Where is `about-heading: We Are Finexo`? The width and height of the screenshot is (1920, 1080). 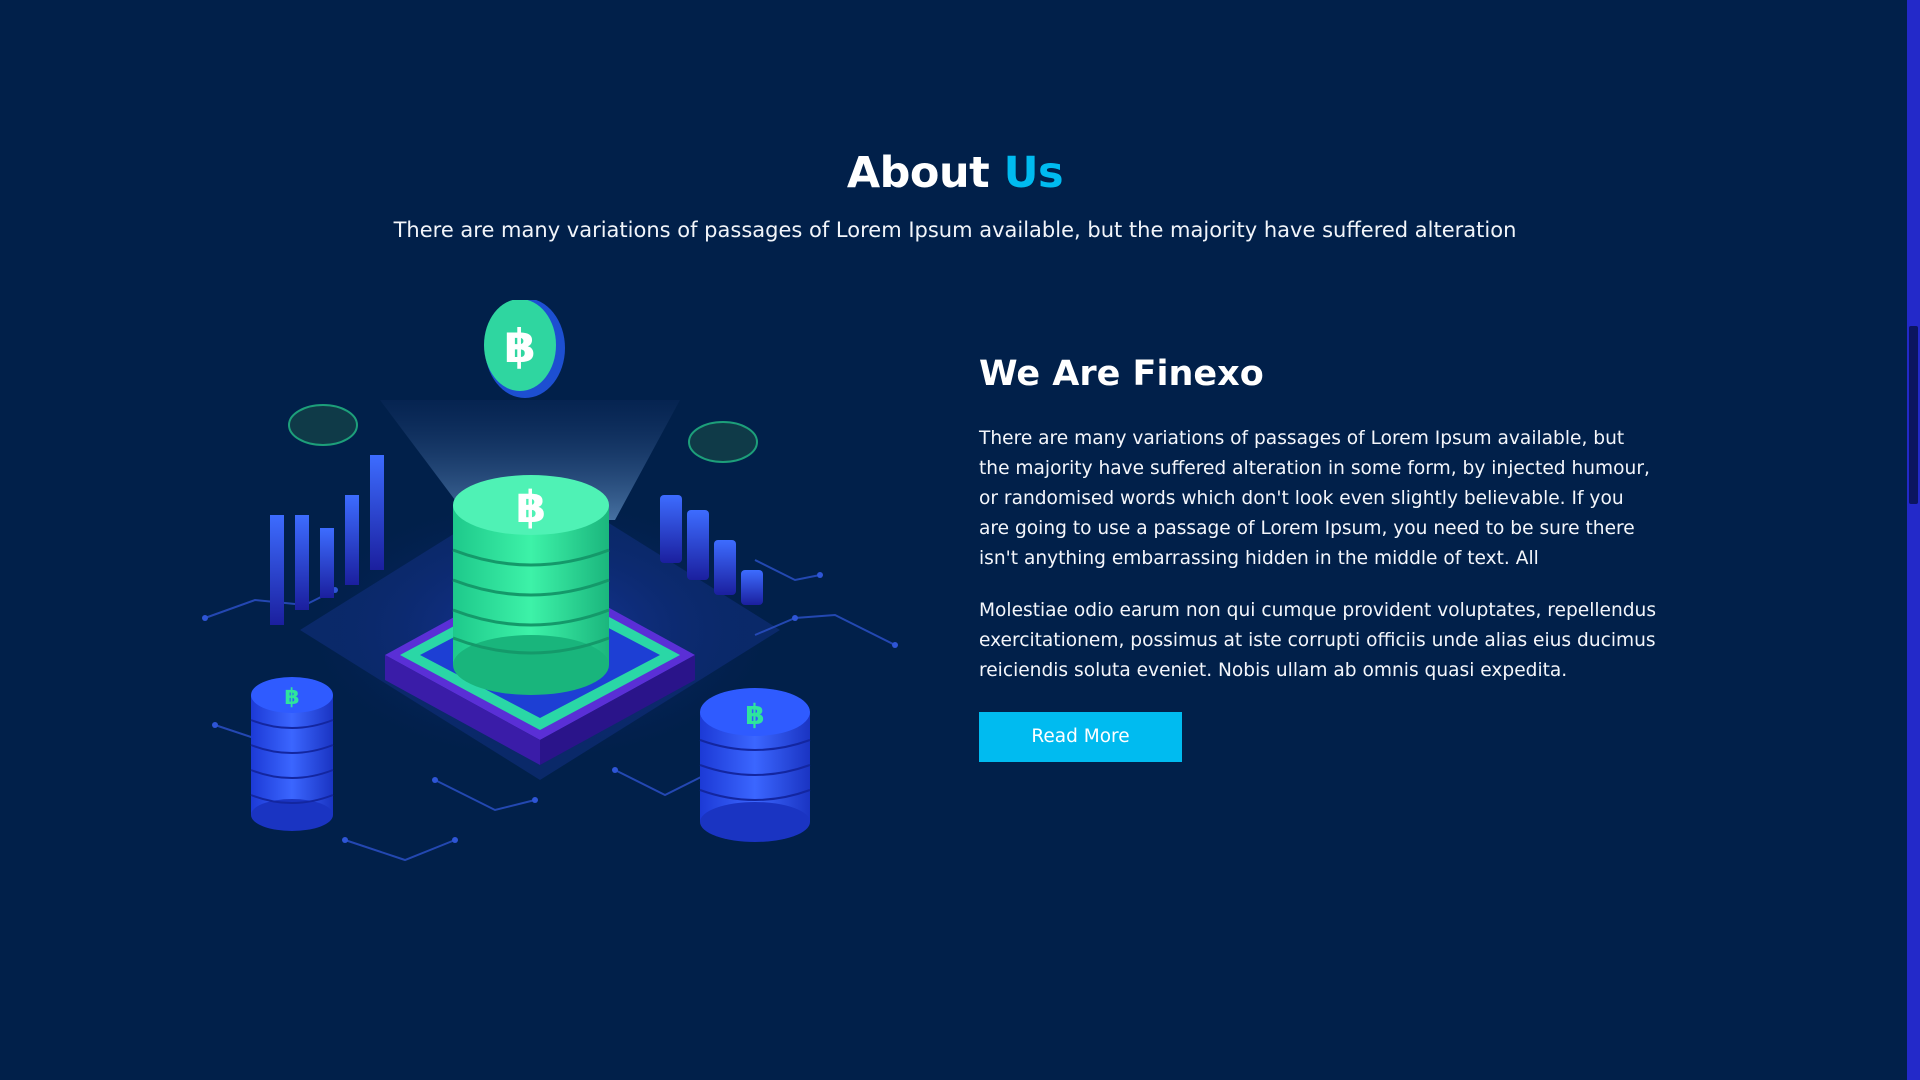 about-heading: We Are Finexo is located at coordinates (1121, 374).